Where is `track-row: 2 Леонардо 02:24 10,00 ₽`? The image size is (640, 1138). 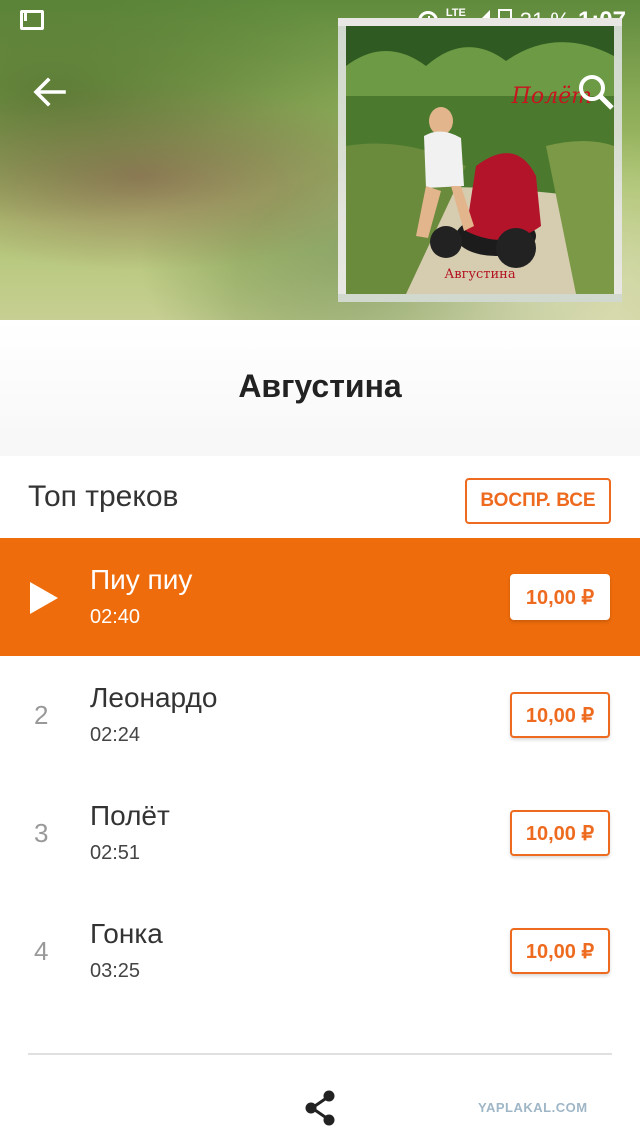 track-row: 2 Леонардо 02:24 10,00 ₽ is located at coordinates (320, 715).